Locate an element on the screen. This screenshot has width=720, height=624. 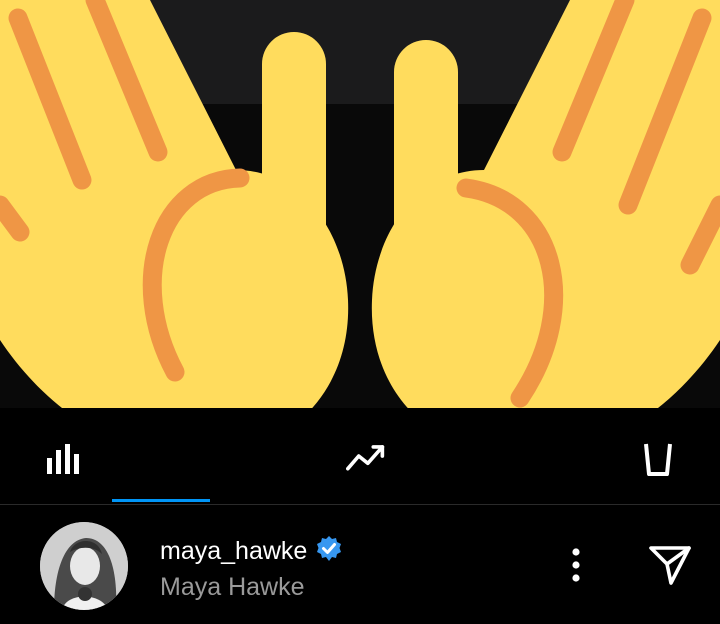
active-tab-indicator is located at coordinates (161, 500).